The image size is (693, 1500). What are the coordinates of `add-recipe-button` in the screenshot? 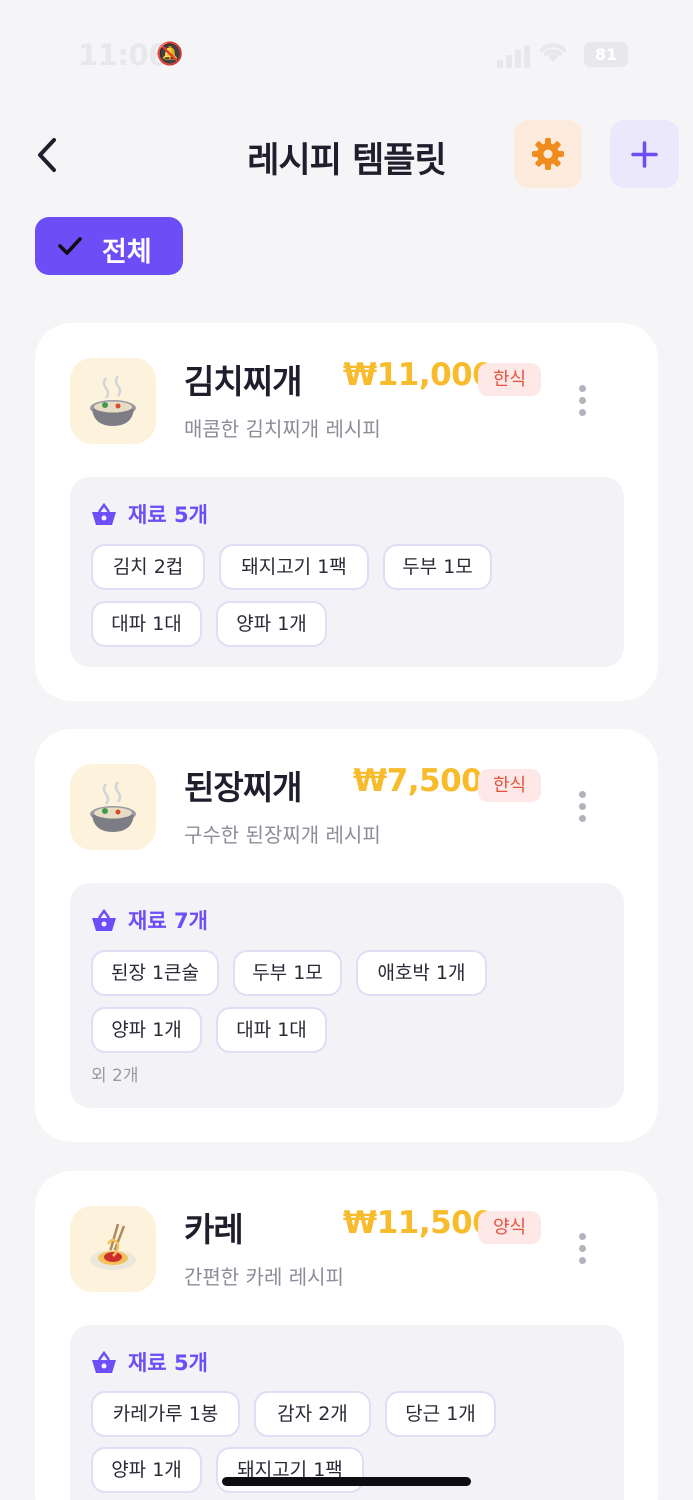 It's located at (644, 154).